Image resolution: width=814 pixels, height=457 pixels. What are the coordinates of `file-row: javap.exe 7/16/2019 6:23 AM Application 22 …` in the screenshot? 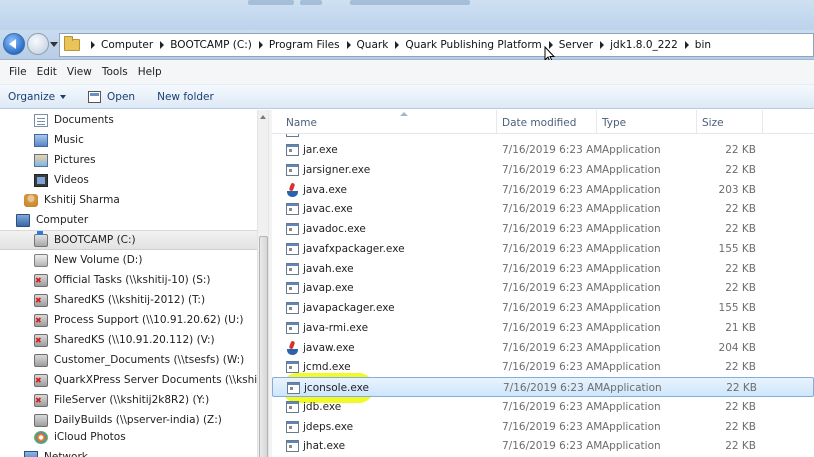 It's located at (543, 288).